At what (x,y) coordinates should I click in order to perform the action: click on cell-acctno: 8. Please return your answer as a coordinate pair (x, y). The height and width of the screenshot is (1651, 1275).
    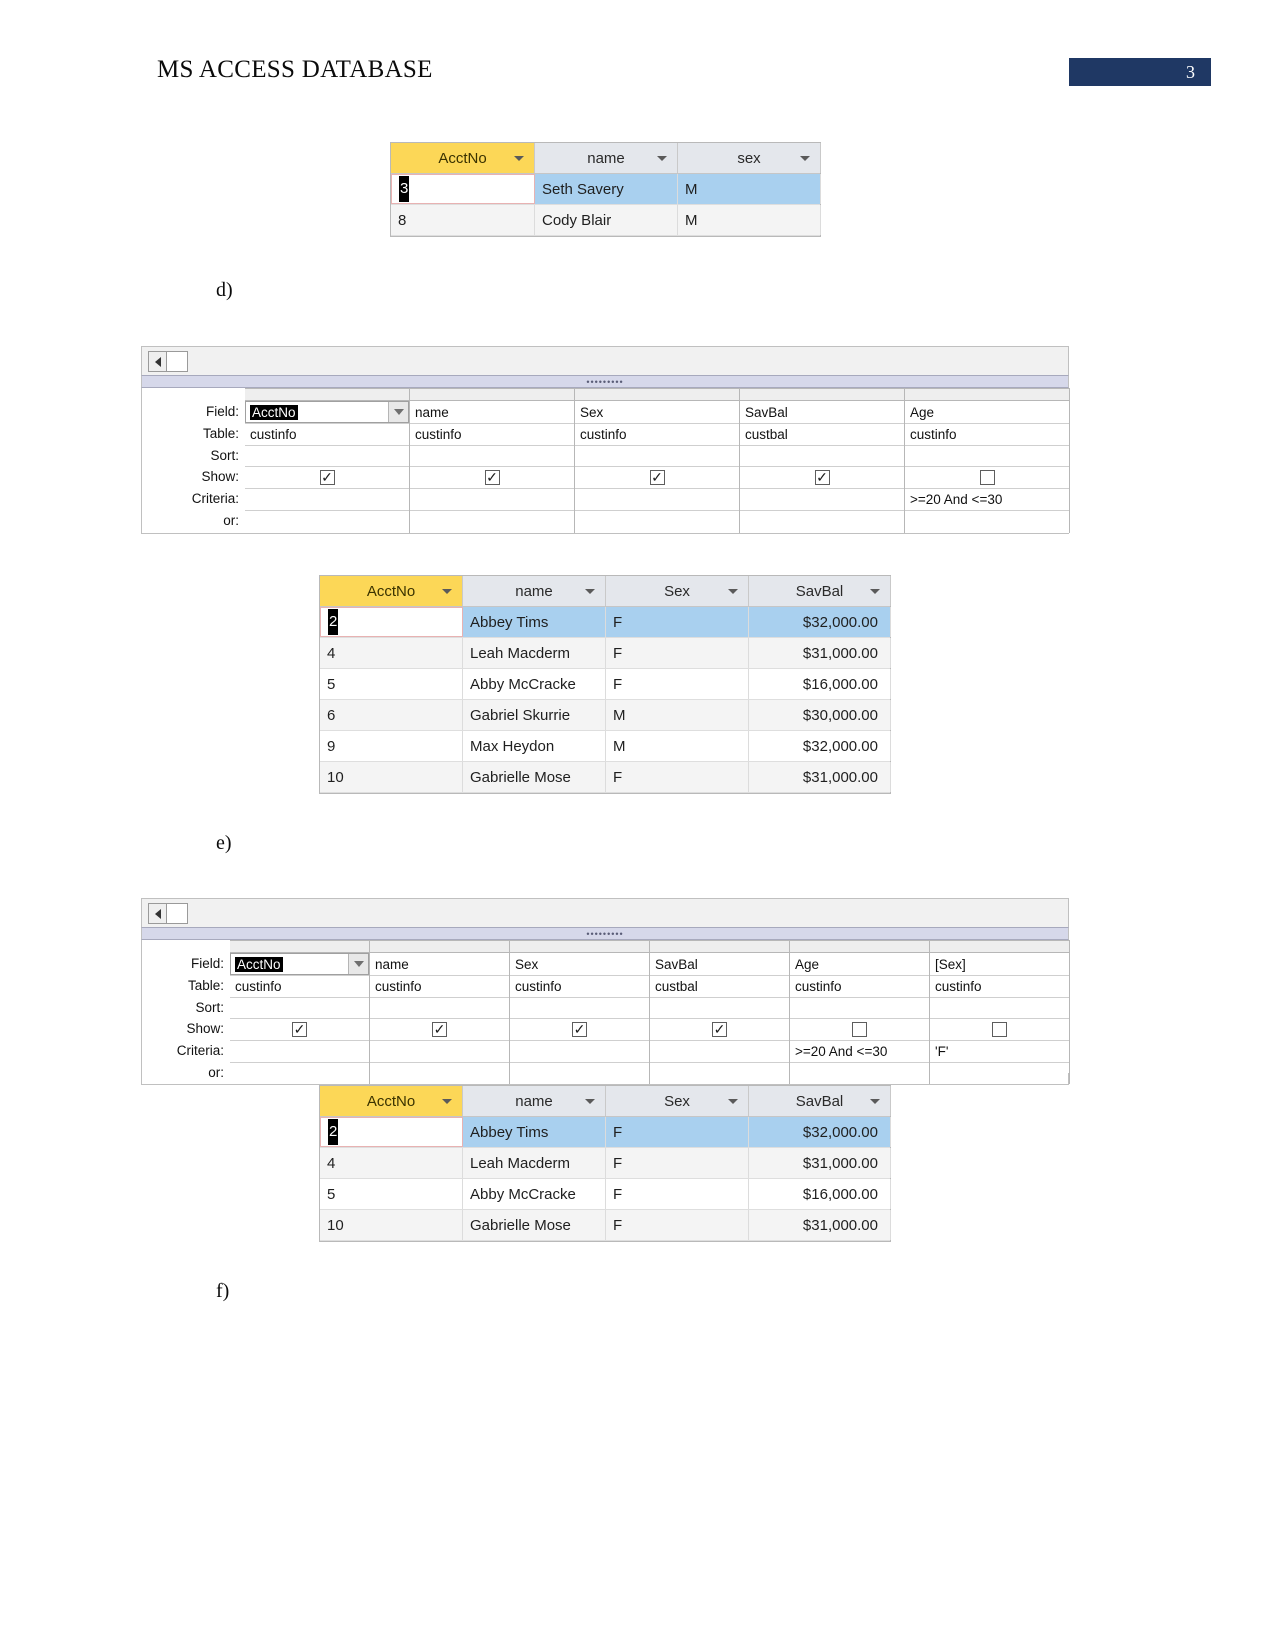
    Looking at the image, I should click on (463, 220).